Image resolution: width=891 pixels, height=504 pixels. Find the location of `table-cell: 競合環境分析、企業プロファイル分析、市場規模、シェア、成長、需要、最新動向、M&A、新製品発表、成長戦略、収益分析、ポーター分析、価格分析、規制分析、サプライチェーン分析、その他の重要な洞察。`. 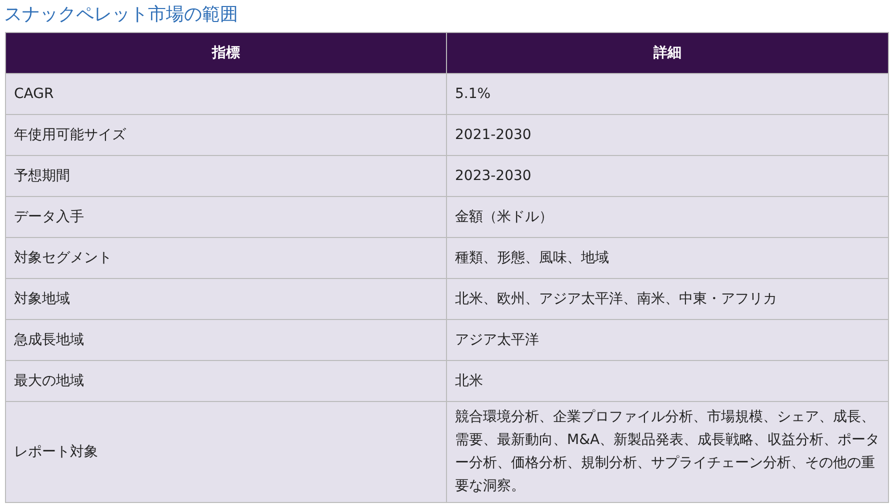

table-cell: 競合環境分析、企業プロファイル分析、市場規模、シェア、成長、需要、最新動向、M&A、新製品発表、成長戦略、収益分析、ポーター分析、価格分析、規制分析、サプライチェーン分析、その他の重要な洞察。 is located at coordinates (667, 452).